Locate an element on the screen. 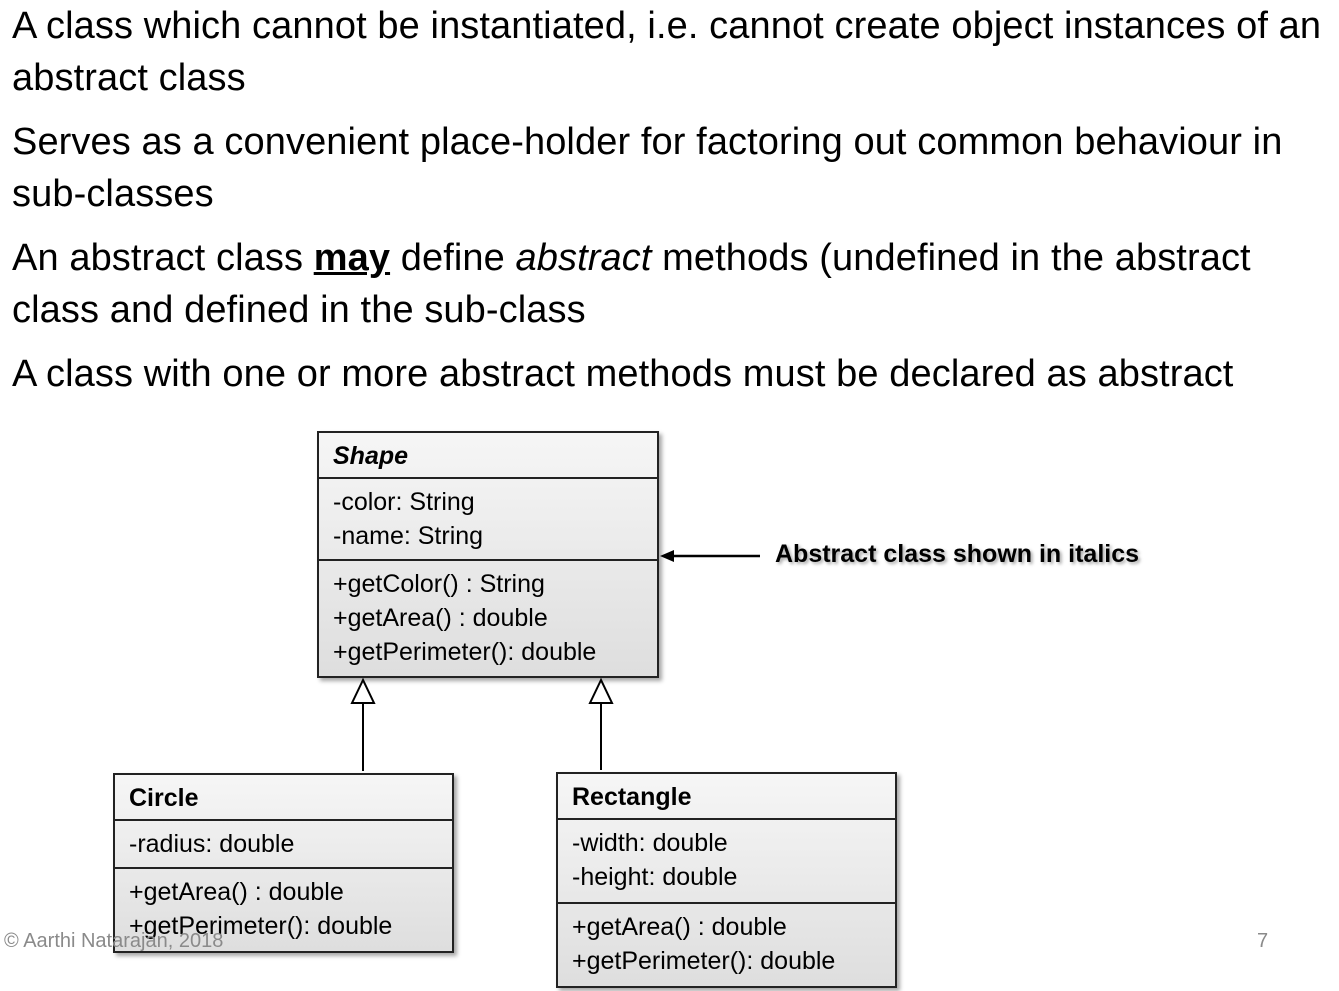 The image size is (1339, 991). attribute: -name: String is located at coordinates (408, 536).